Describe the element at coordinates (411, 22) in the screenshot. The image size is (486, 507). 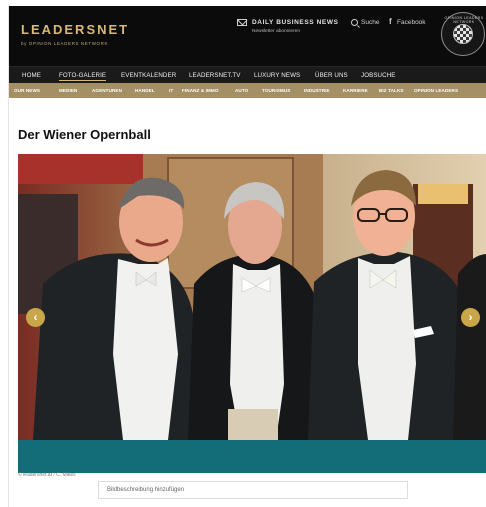
I see `facebook-link: Facebook` at that location.